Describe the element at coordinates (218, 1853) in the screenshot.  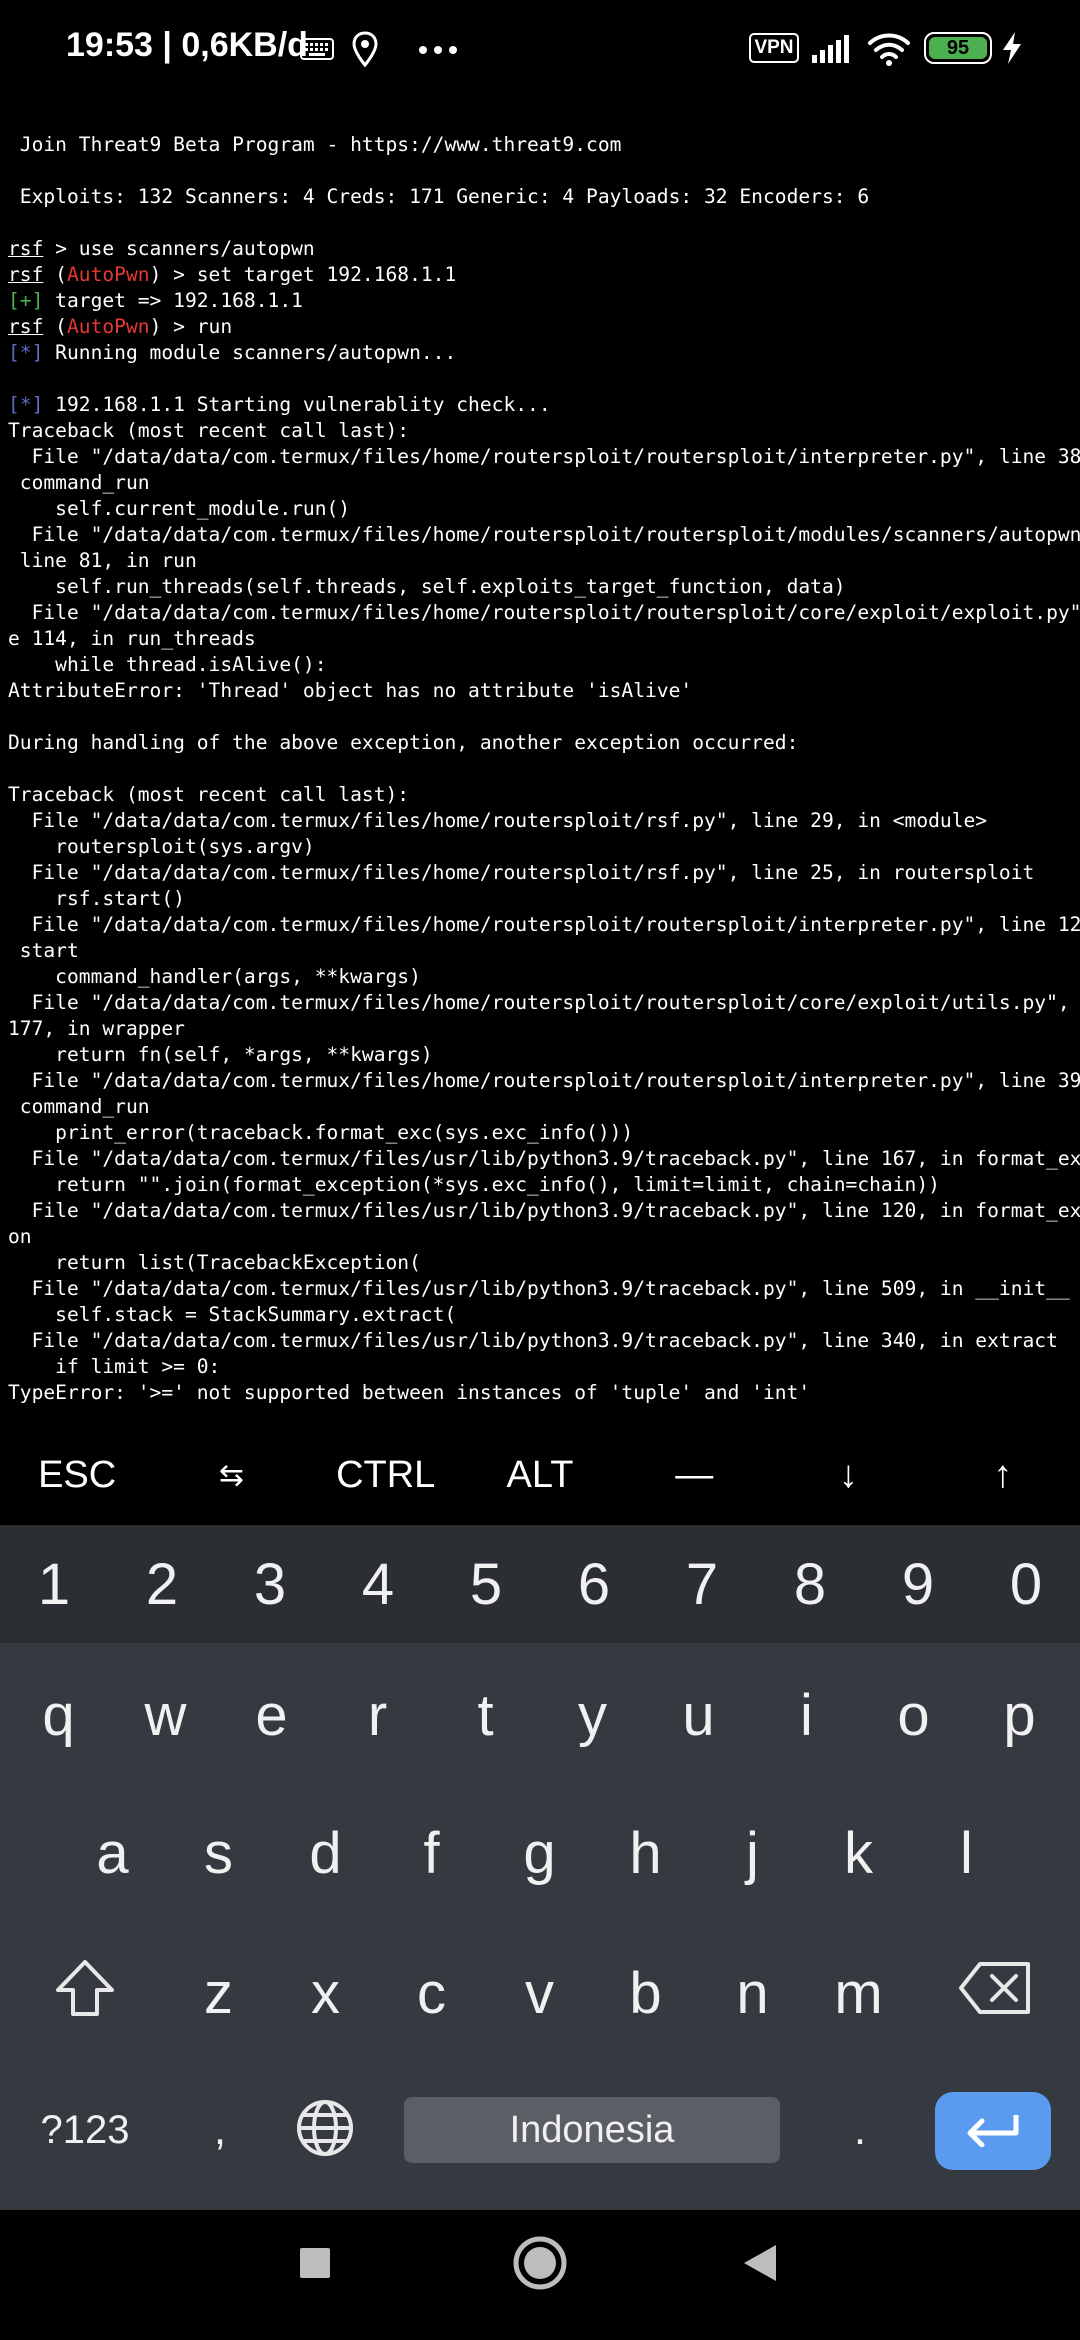
I see `key-s: s` at that location.